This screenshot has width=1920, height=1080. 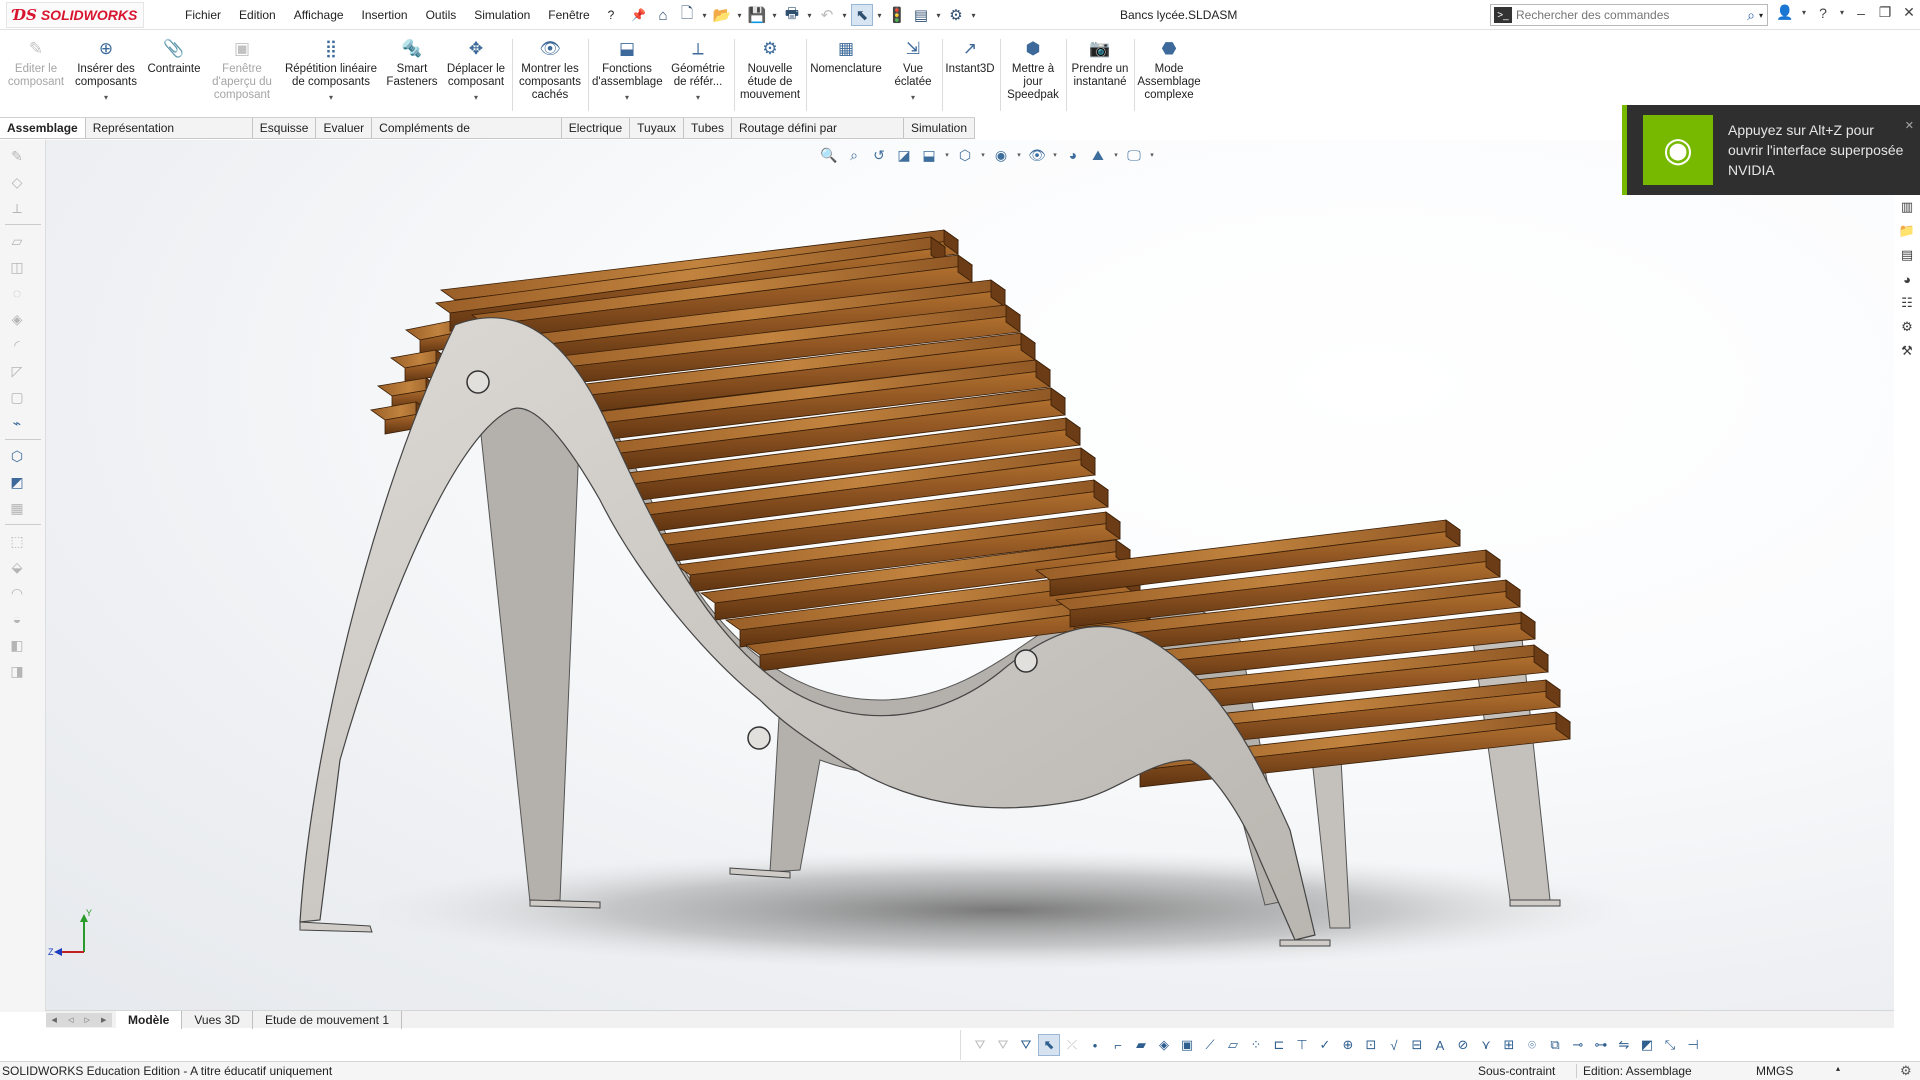 What do you see at coordinates (1098, 155) in the screenshot?
I see `apply-scene-icon: ⛰` at bounding box center [1098, 155].